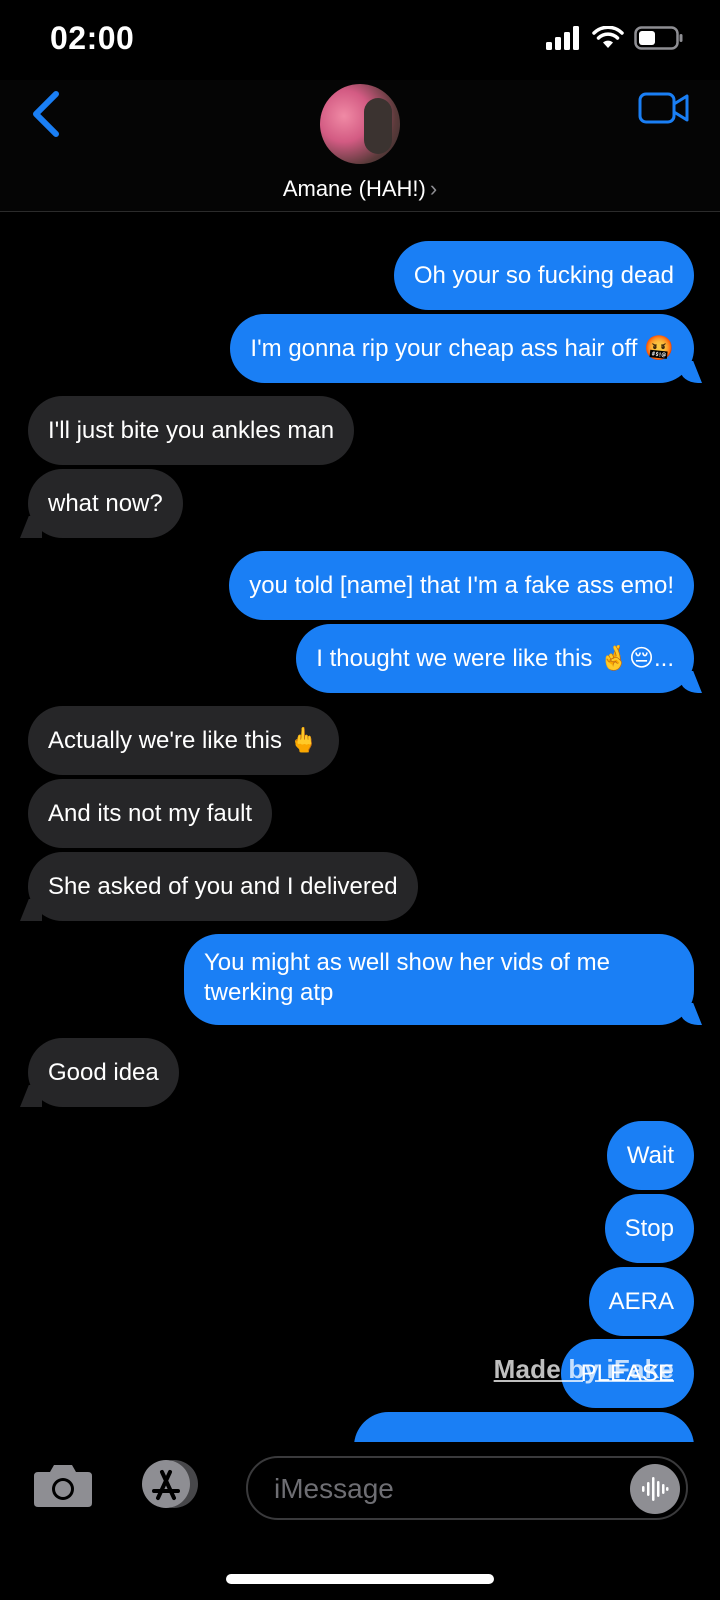 The height and width of the screenshot is (1600, 720). I want to click on video-camera-icon, so click(663, 108).